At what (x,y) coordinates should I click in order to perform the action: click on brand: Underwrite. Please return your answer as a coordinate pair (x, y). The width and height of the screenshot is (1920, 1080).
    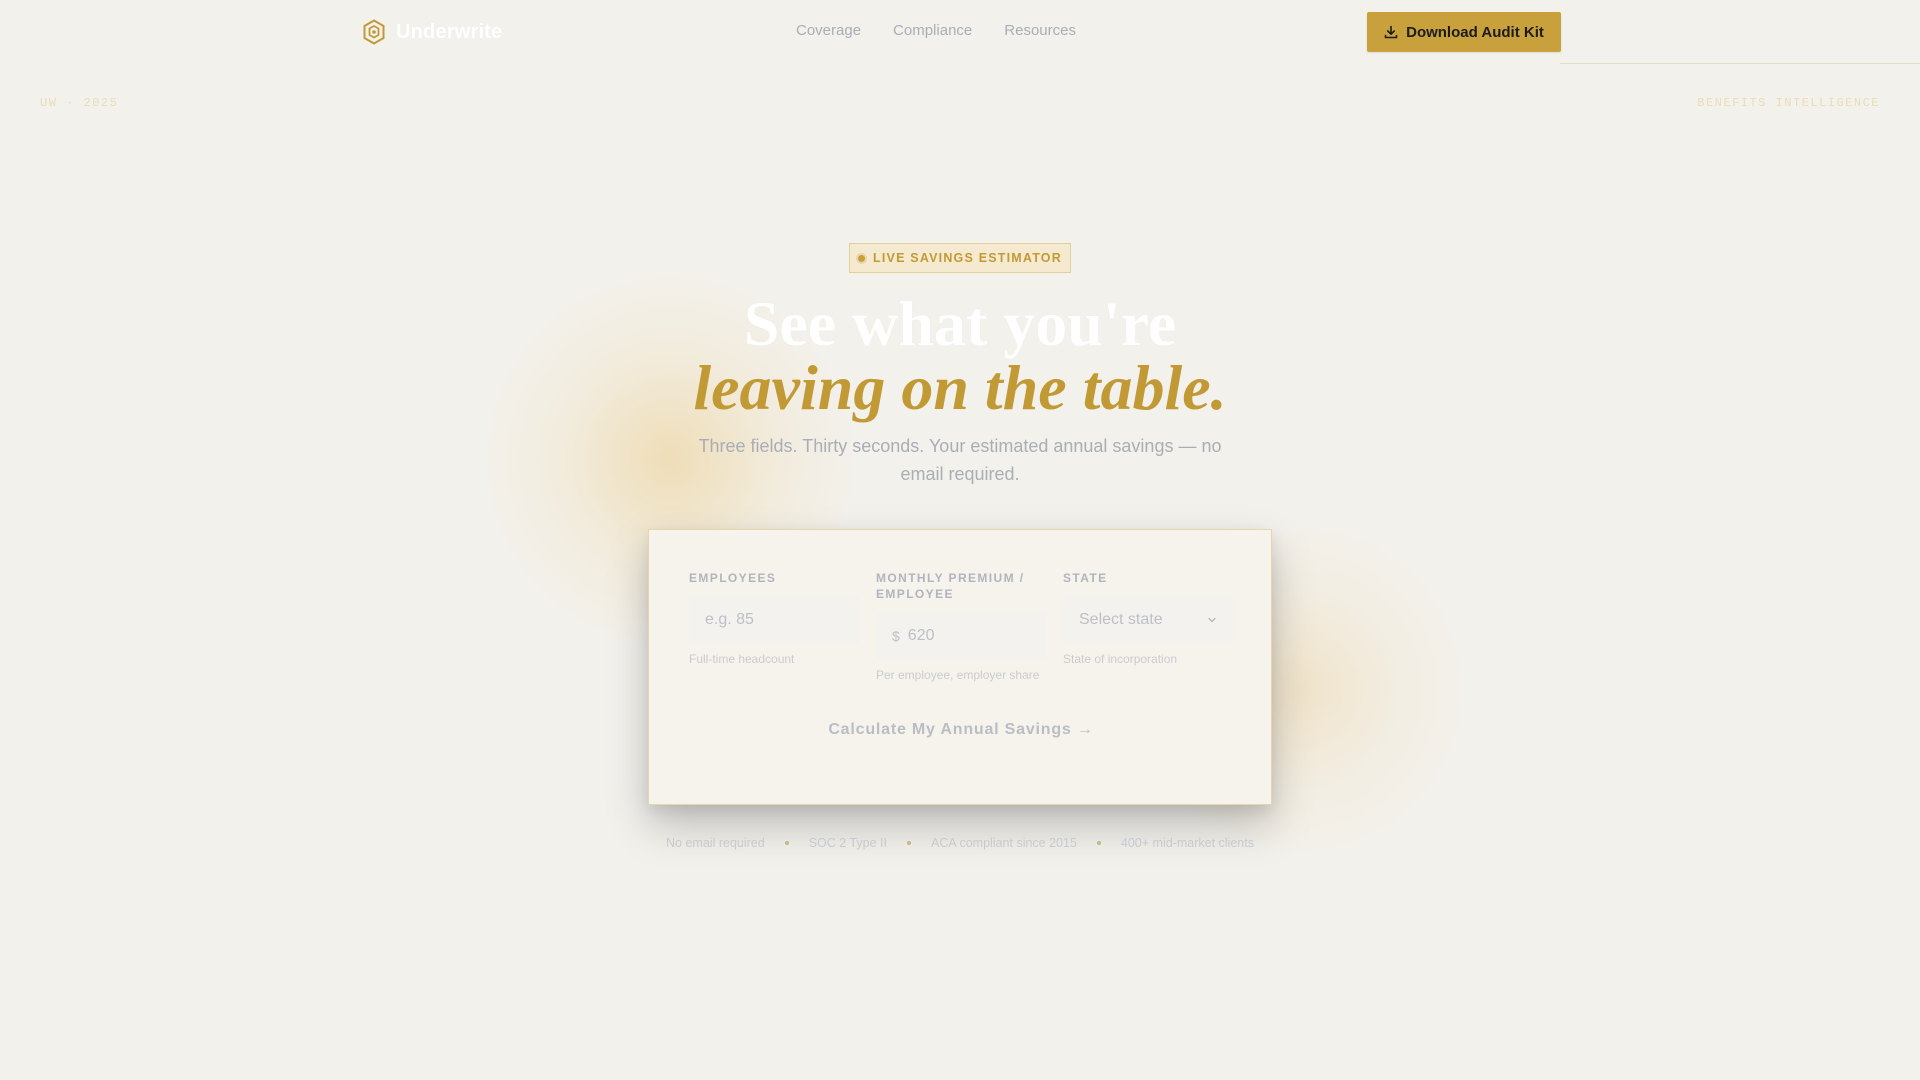
    Looking at the image, I should click on (432, 32).